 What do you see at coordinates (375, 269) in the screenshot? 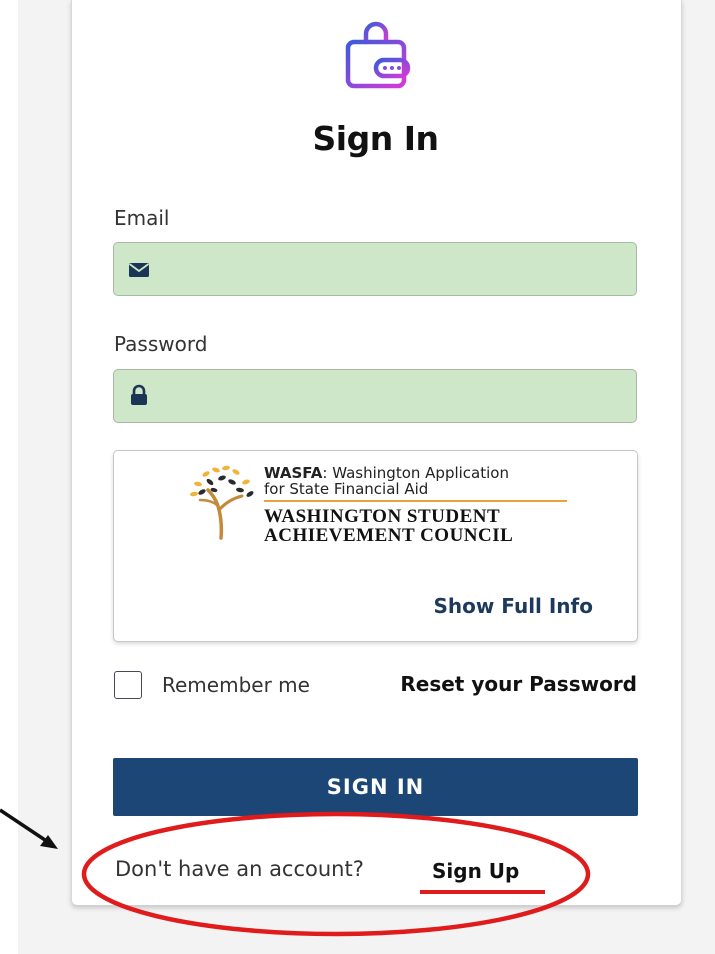
I see `email-field` at bounding box center [375, 269].